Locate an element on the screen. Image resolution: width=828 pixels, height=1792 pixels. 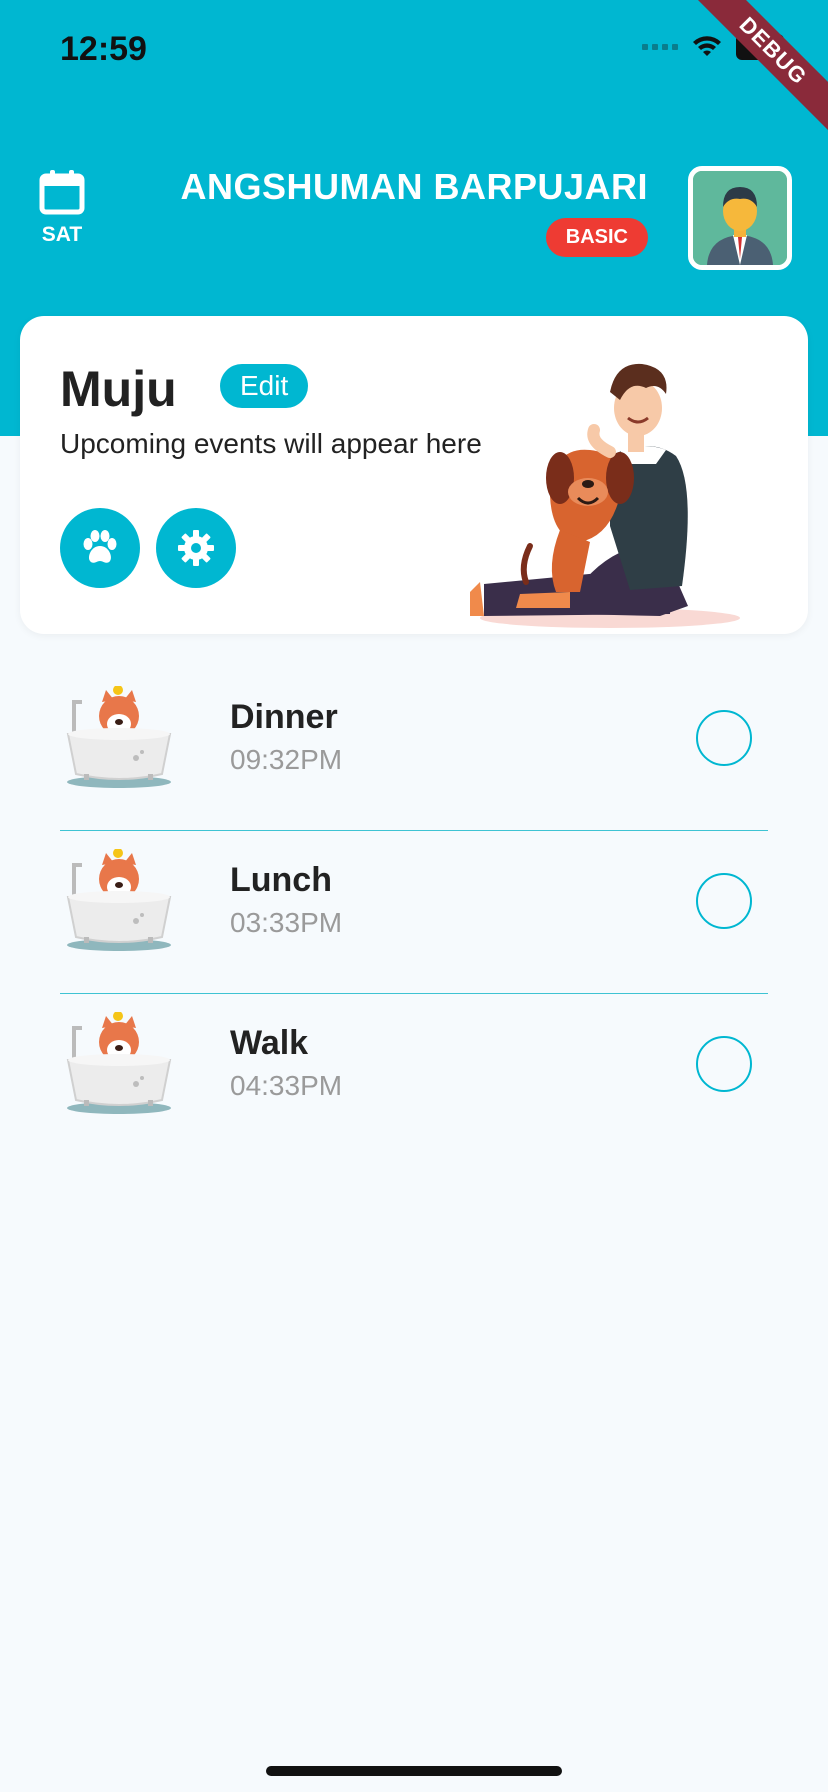
user-avatar-icon is located at coordinates (740, 218).